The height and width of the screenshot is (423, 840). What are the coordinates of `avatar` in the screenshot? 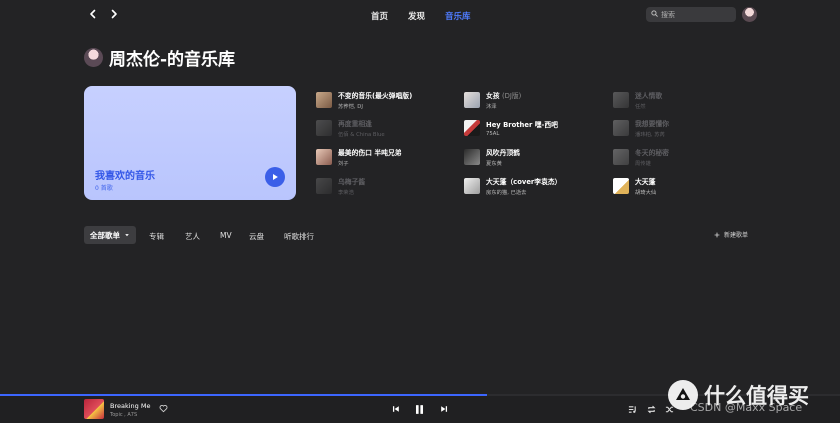 It's located at (93, 57).